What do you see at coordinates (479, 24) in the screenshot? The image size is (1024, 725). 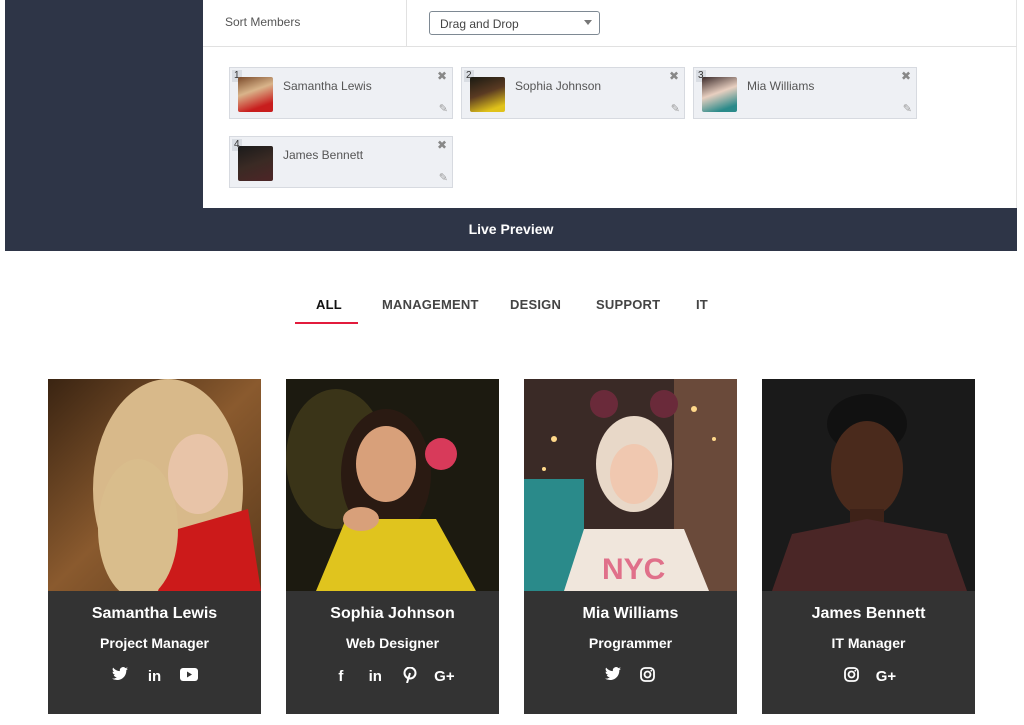 I see `sort-select-value: Drag and Drop` at bounding box center [479, 24].